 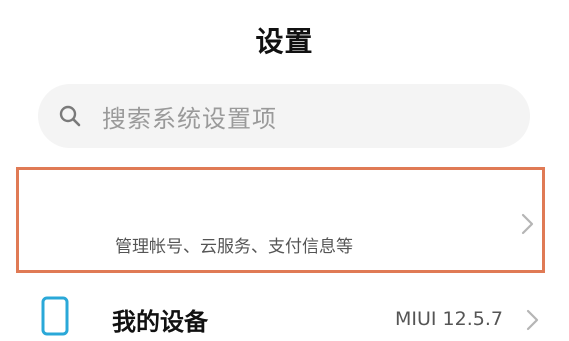 What do you see at coordinates (284, 41) in the screenshot?
I see `page-title: 设置` at bounding box center [284, 41].